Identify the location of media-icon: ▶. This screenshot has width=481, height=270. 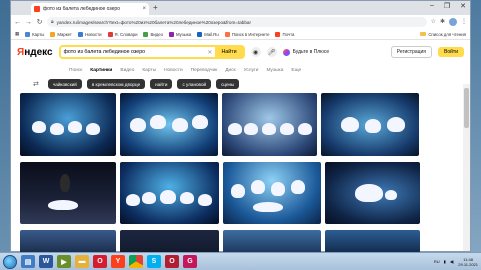
(64, 261).